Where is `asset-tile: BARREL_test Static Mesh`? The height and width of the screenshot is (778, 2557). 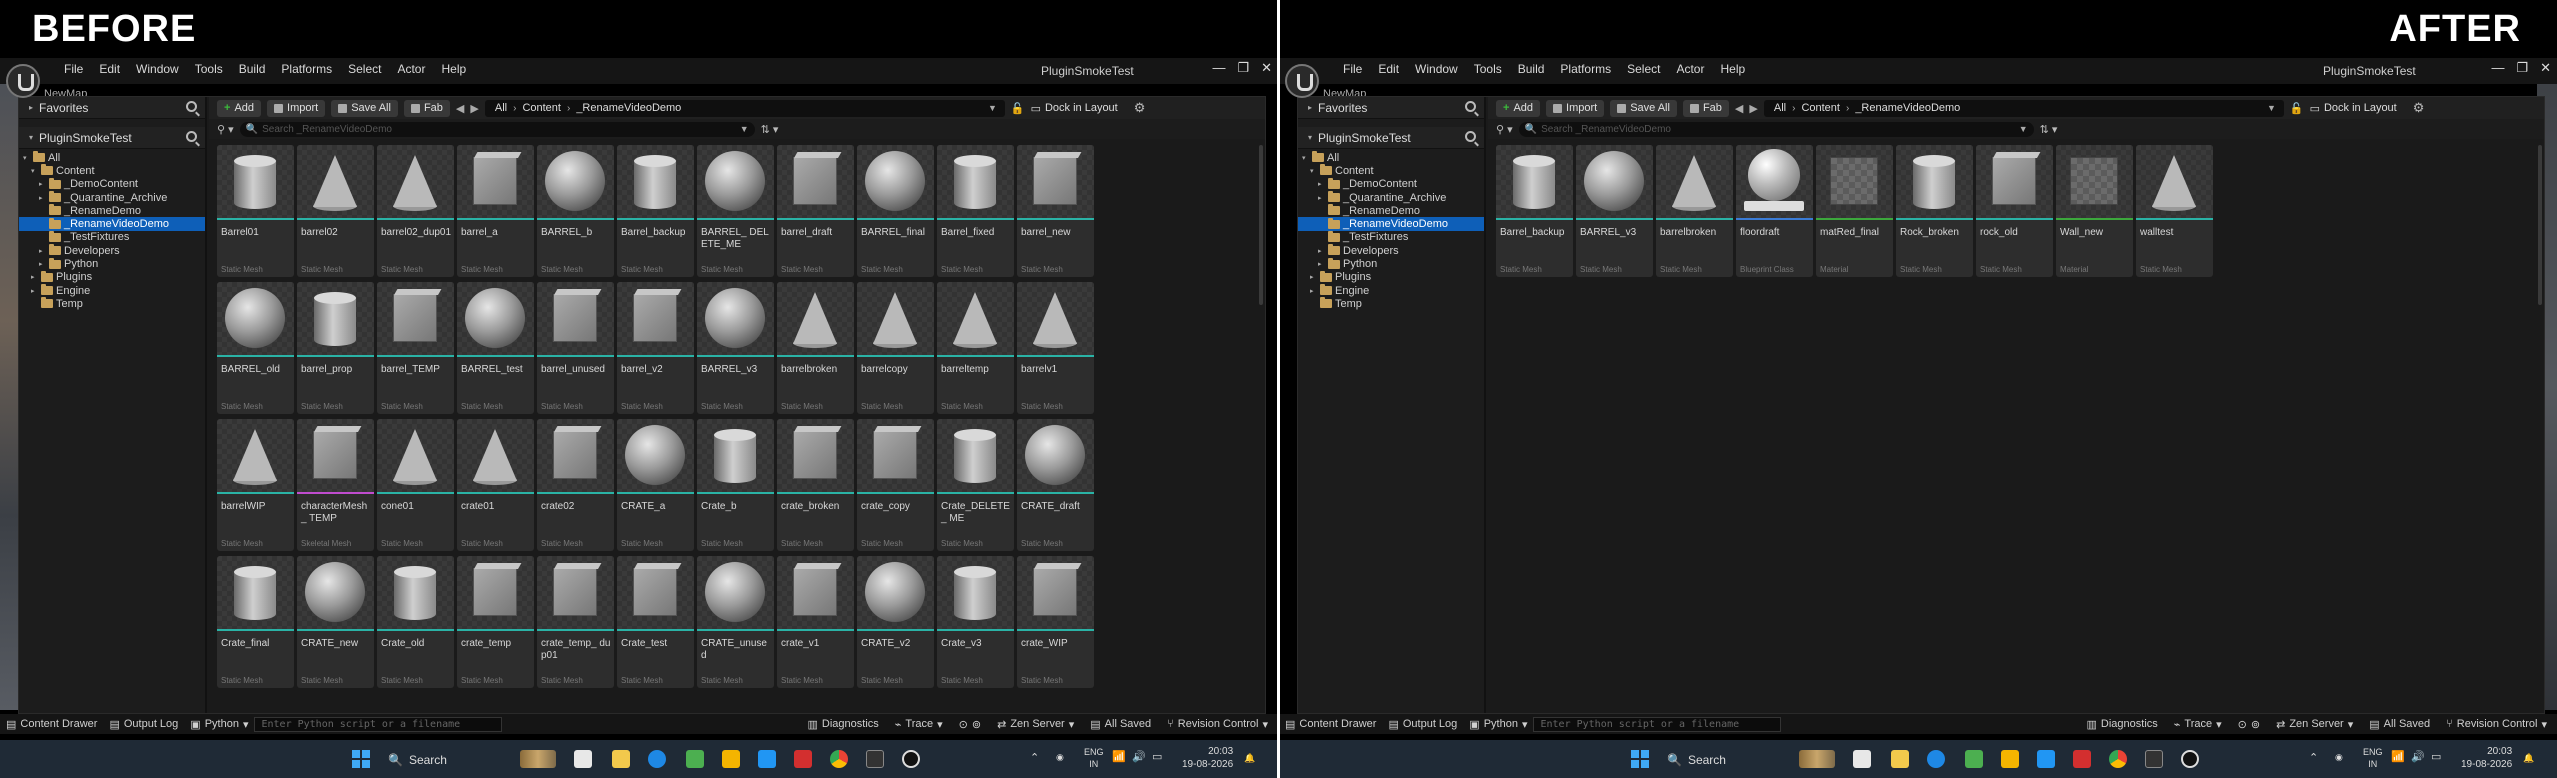 asset-tile: BARREL_test Static Mesh is located at coordinates (495, 348).